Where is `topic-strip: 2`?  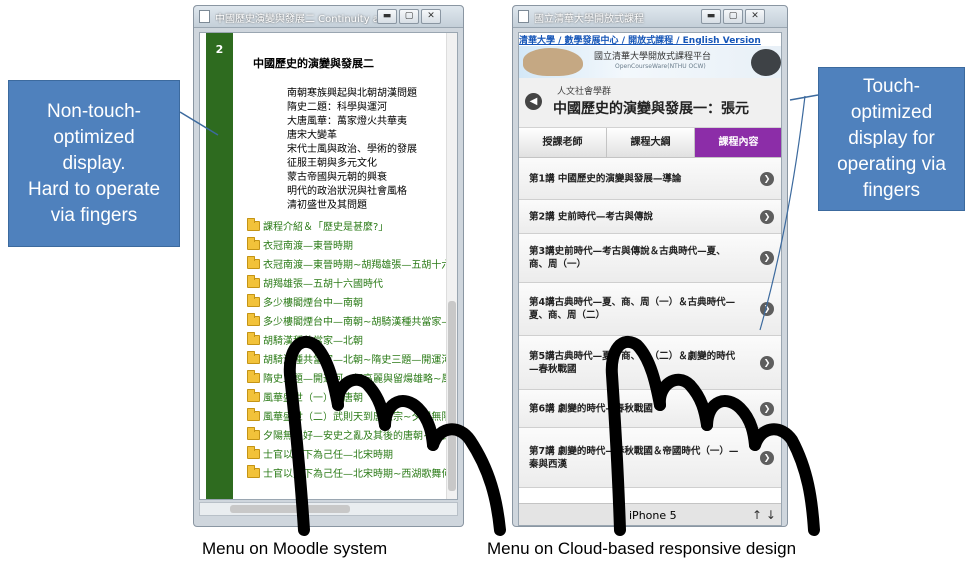
topic-strip: 2 is located at coordinates (219, 266).